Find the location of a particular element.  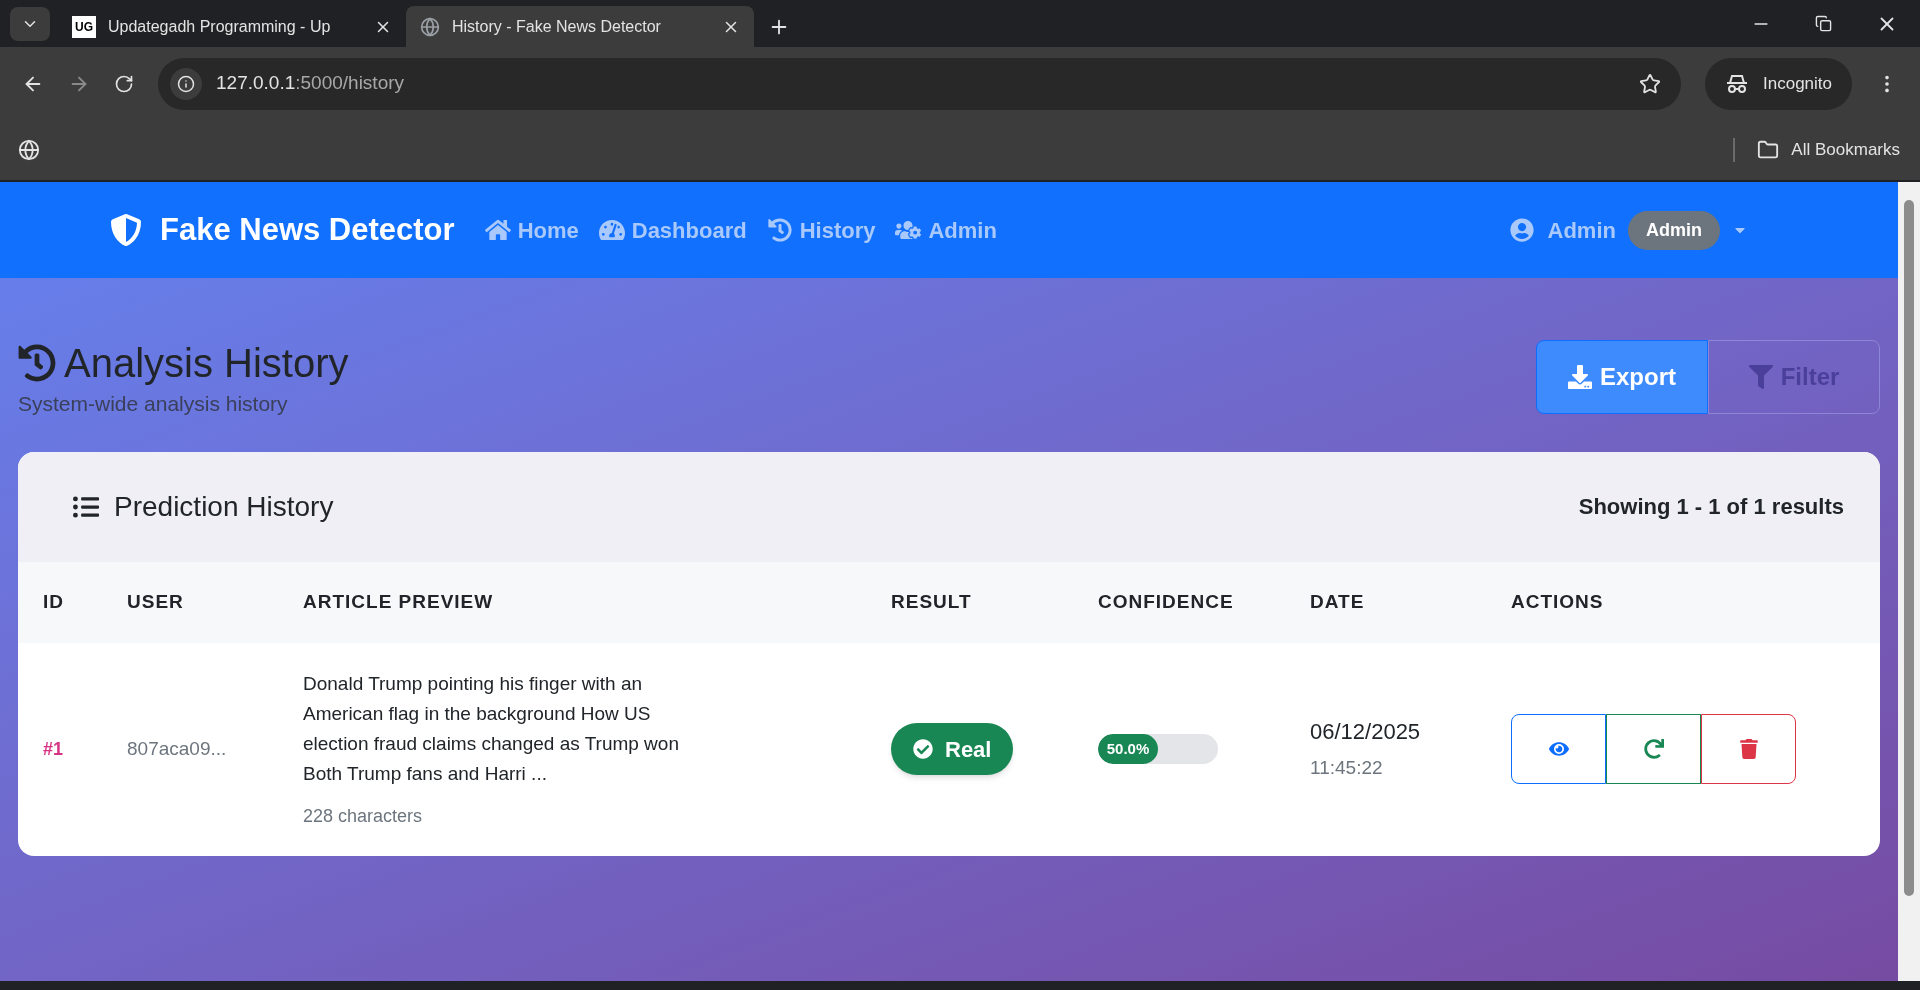

tab-list-button is located at coordinates (30, 24).